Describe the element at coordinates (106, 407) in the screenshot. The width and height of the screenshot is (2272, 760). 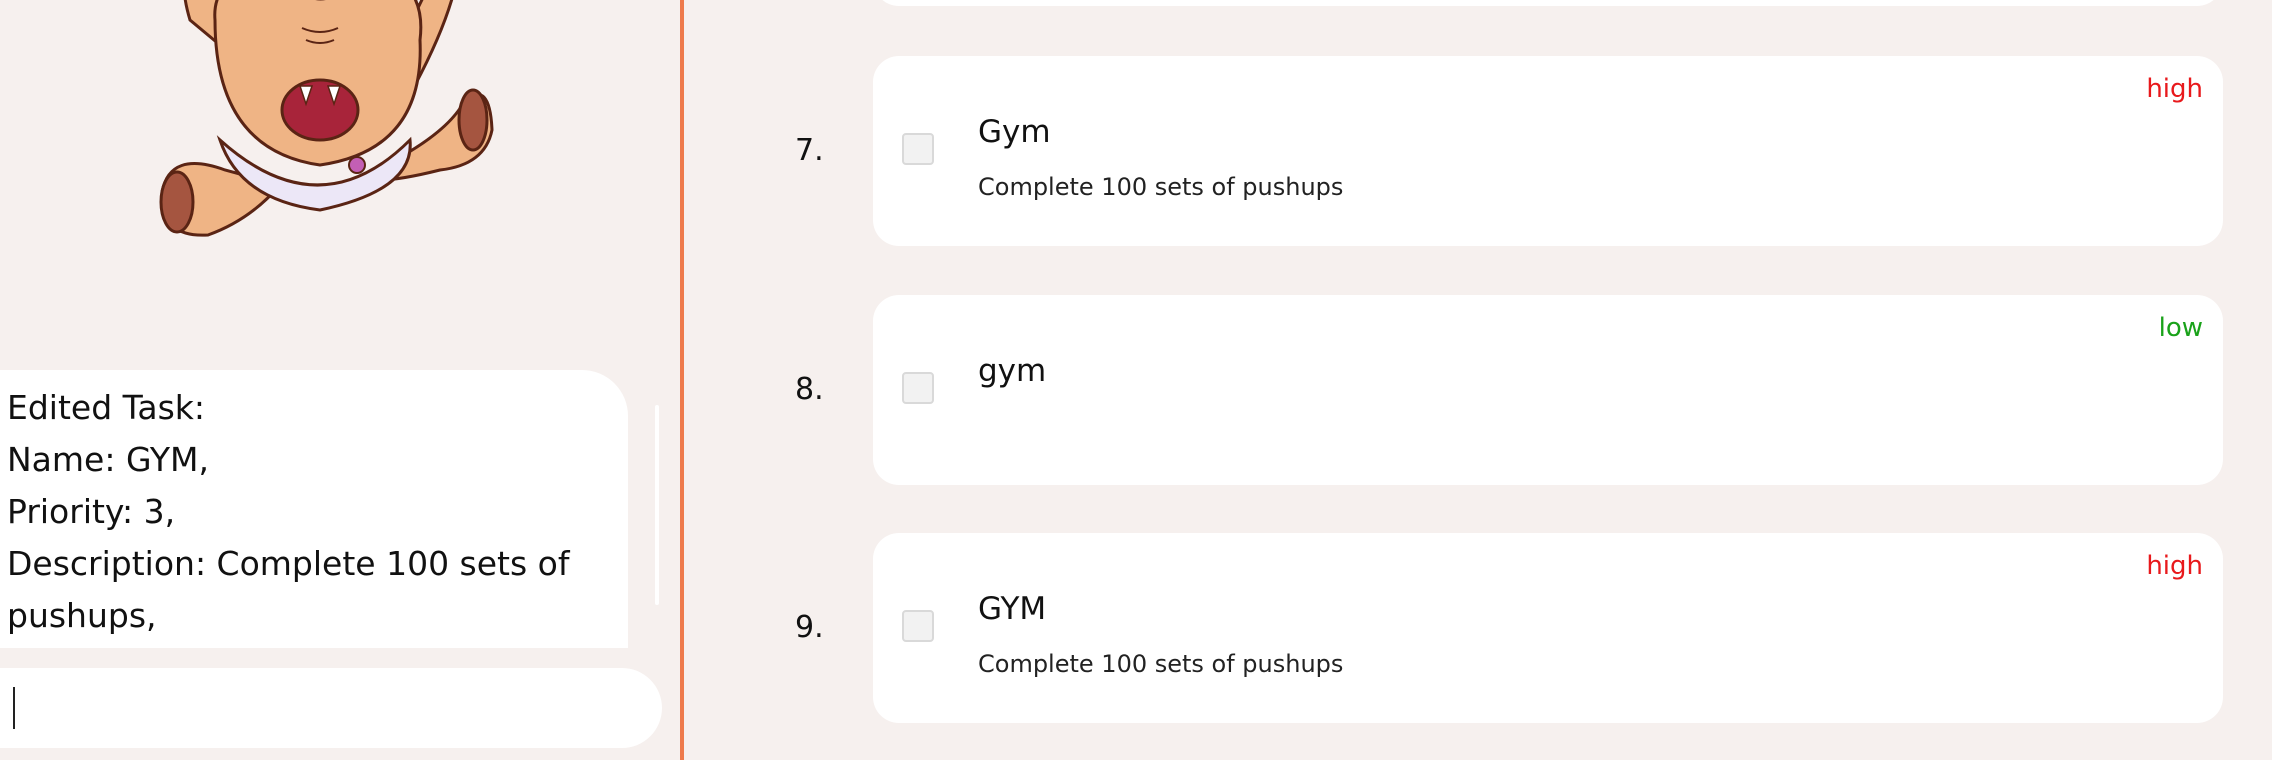
I see `chat-message-line: Edited Task:` at that location.